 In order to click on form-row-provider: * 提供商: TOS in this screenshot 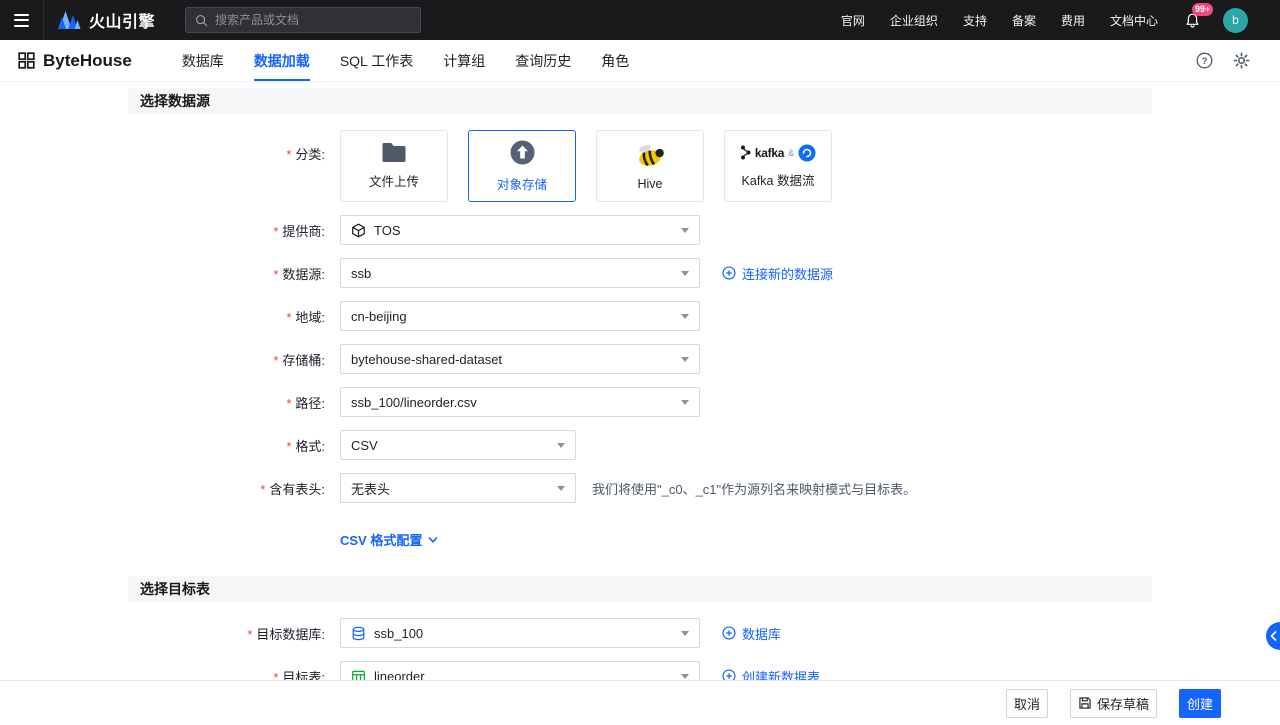, I will do `click(640, 230)`.